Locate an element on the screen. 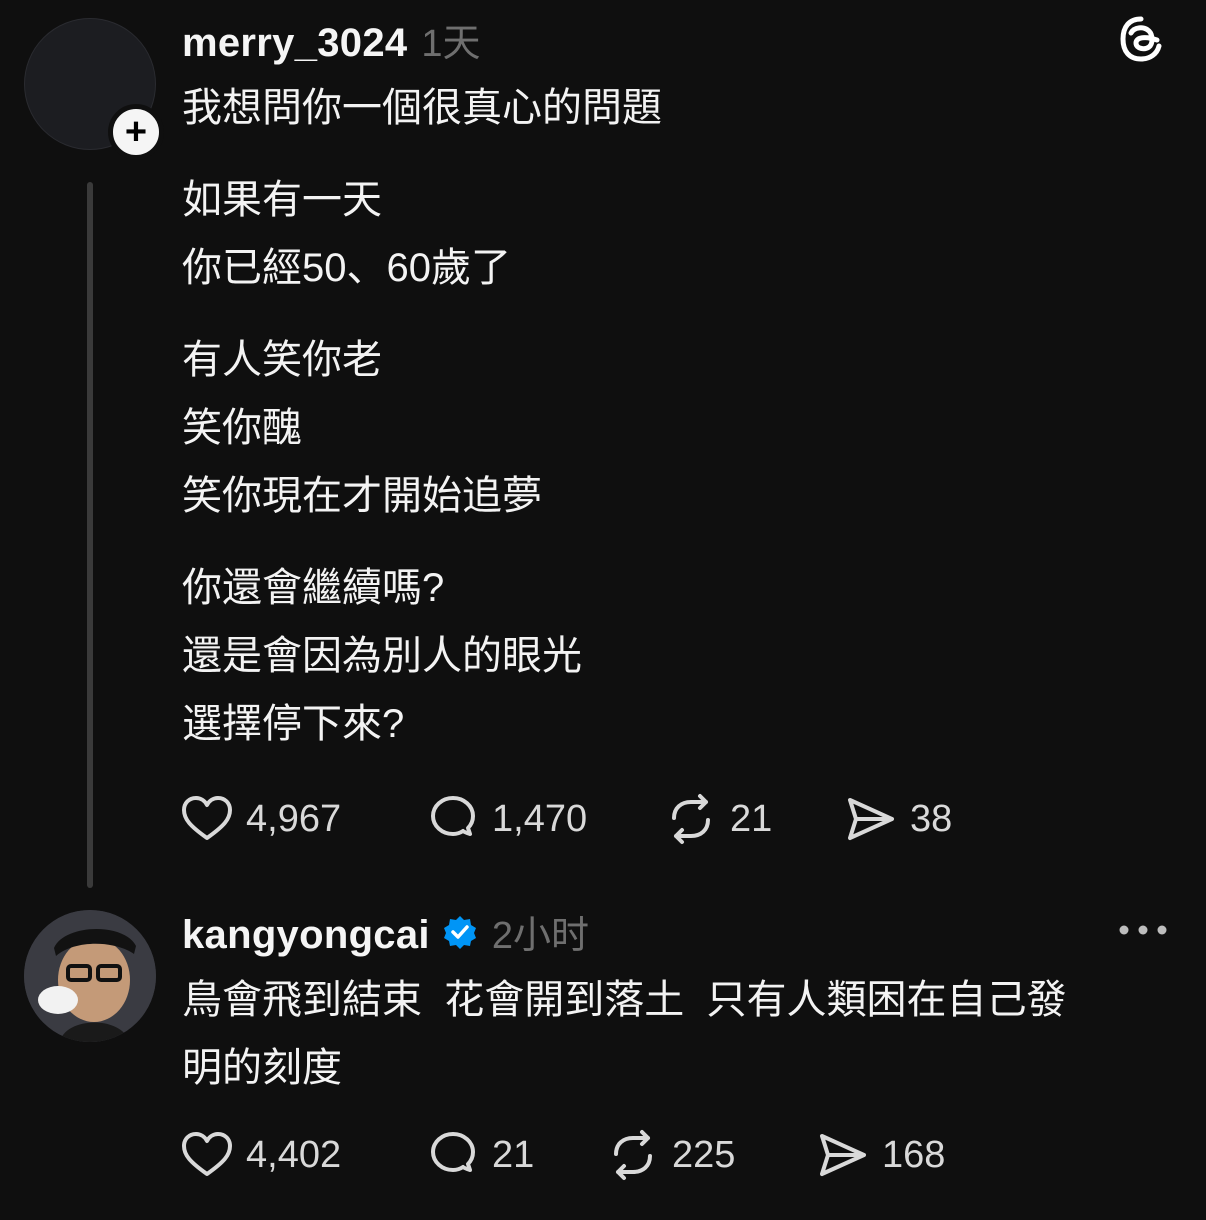 The height and width of the screenshot is (1220, 1206). text-line: 如果有一天 is located at coordinates (282, 200).